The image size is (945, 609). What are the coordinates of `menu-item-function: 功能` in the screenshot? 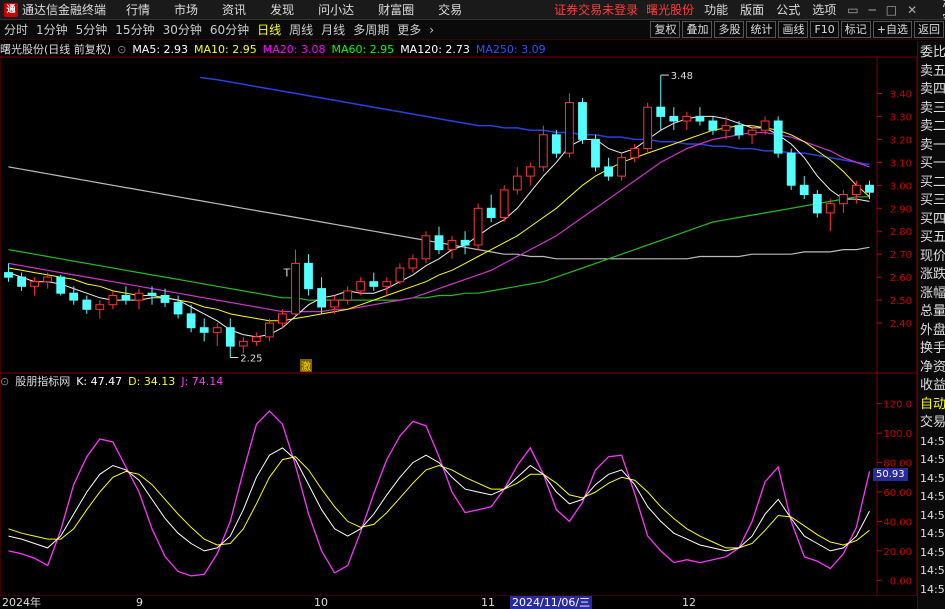 It's located at (716, 9).